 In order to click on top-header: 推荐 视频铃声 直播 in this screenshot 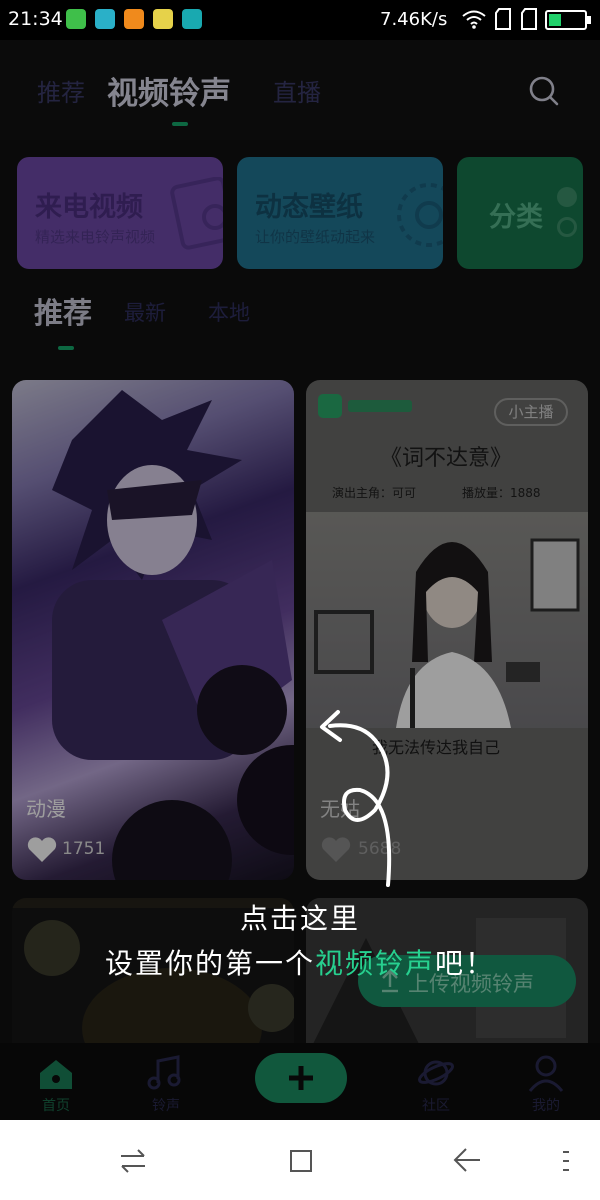, I will do `click(300, 90)`.